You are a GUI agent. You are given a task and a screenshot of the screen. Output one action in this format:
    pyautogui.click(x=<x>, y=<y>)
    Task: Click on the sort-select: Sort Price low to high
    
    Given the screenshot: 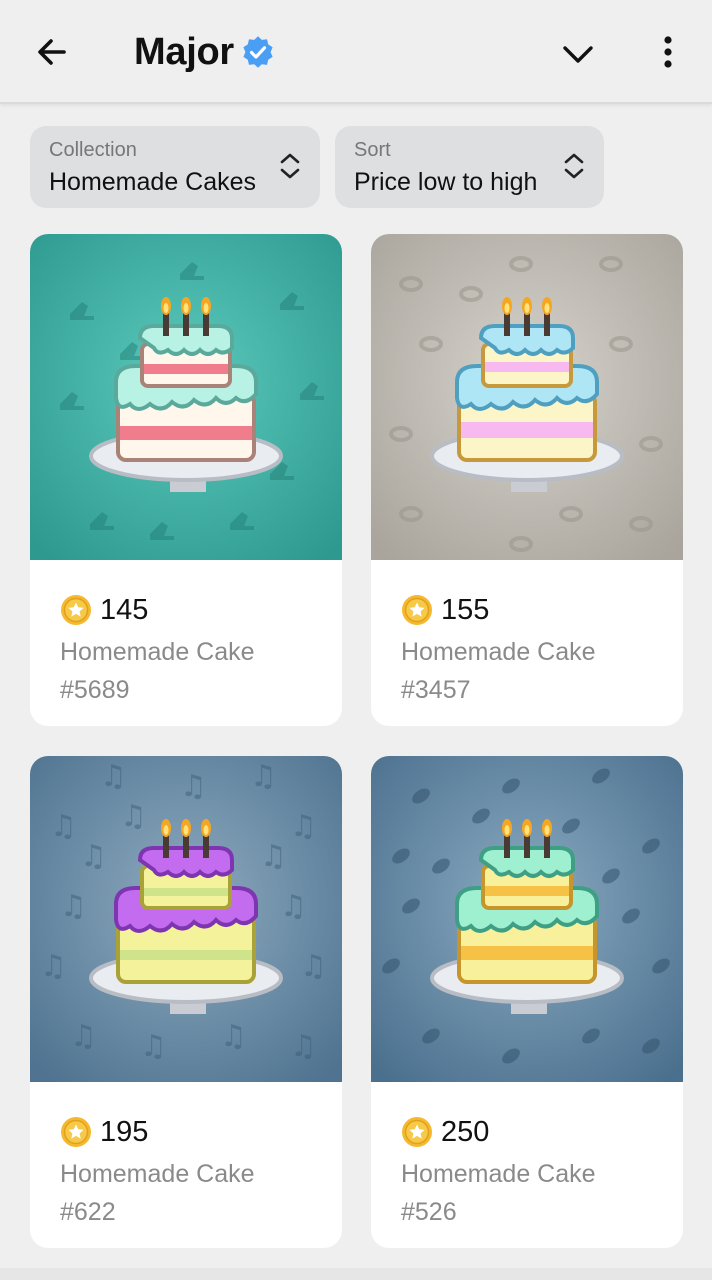 What is the action you would take?
    pyautogui.click(x=469, y=167)
    